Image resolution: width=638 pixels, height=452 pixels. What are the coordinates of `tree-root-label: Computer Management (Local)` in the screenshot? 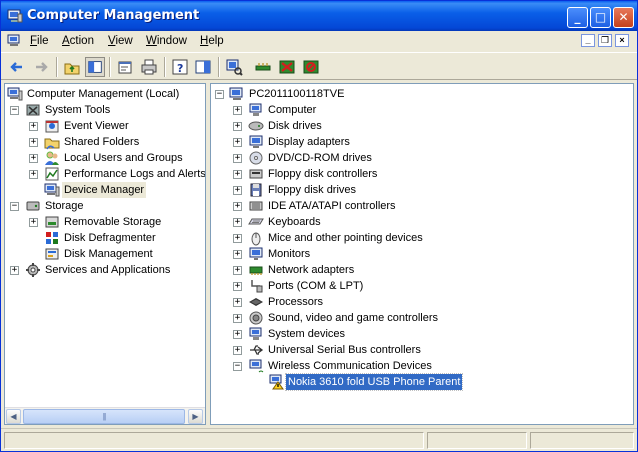 It's located at (103, 94).